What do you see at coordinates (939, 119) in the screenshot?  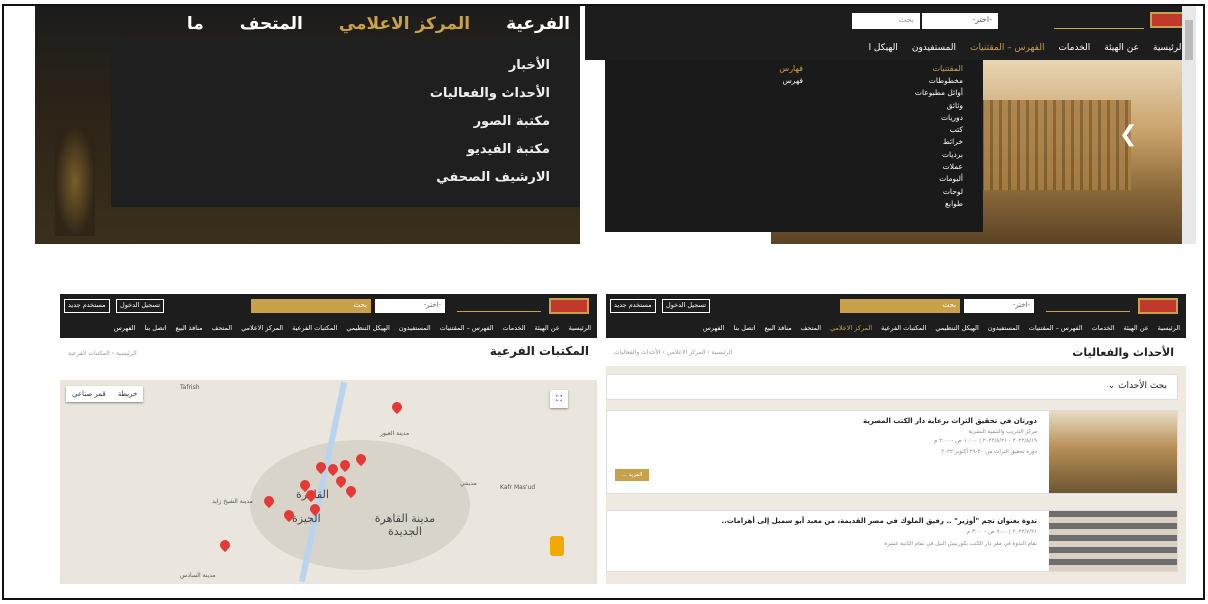 I see `megamenu-item: دوريات` at bounding box center [939, 119].